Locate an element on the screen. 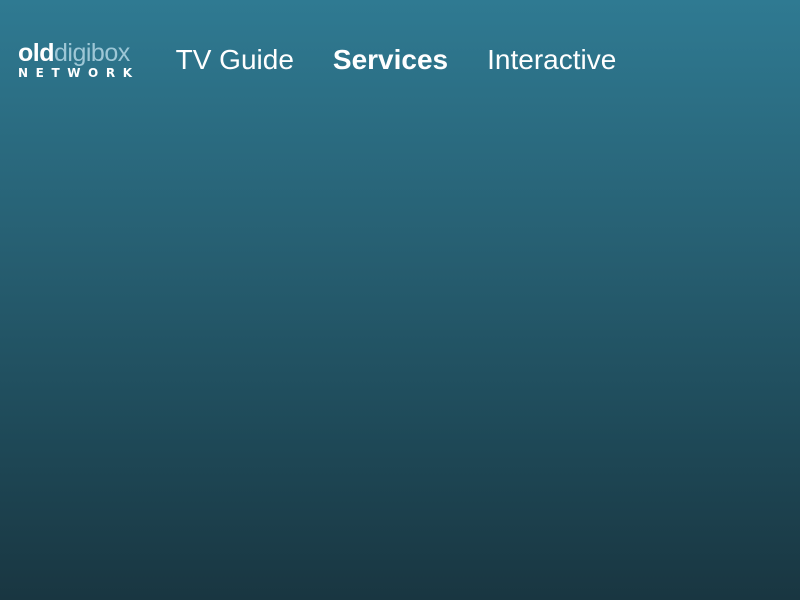 This screenshot has height=600, width=800. nav-item-interactive: Interactive is located at coordinates (551, 60).